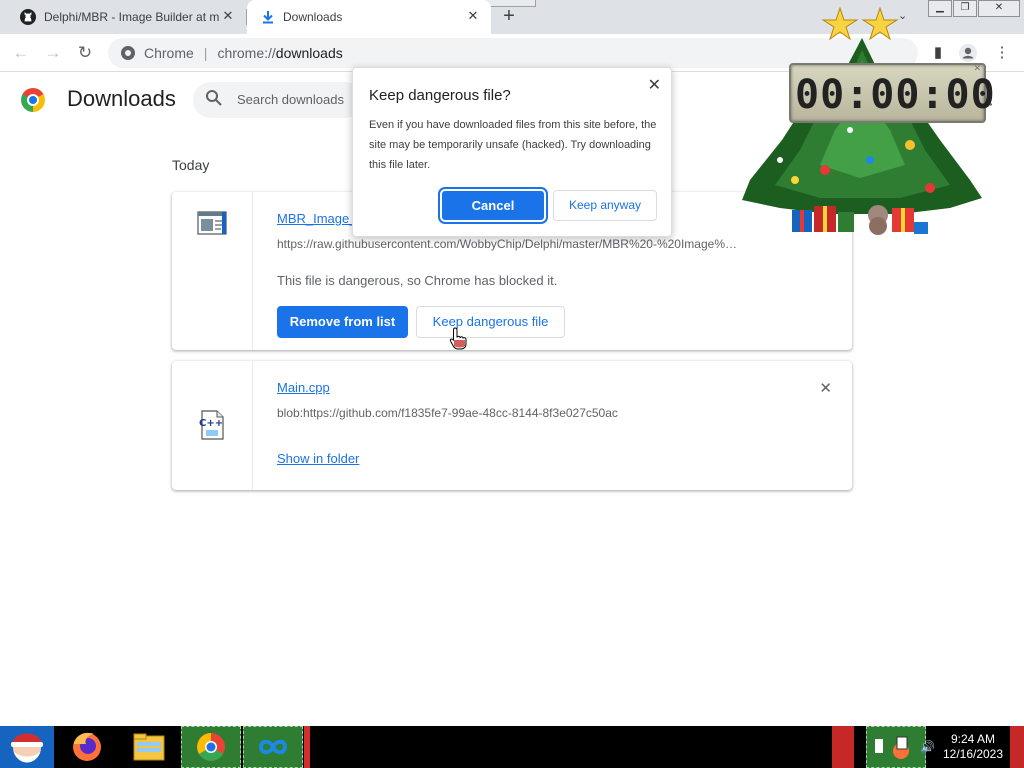  What do you see at coordinates (316, 218) in the screenshot?
I see `download-file-name: MBR_Image_` at bounding box center [316, 218].